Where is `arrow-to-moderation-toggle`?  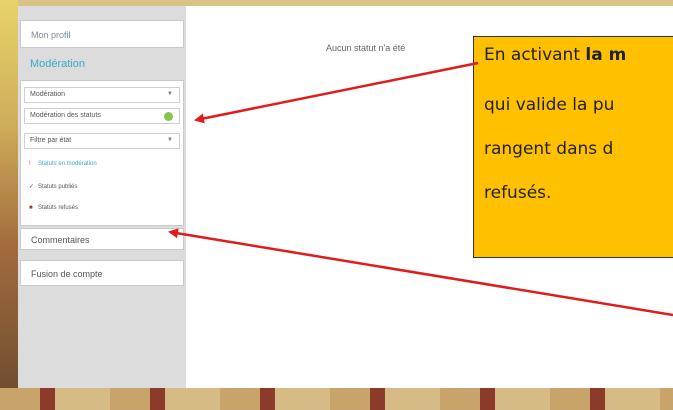 arrow-to-moderation-toggle is located at coordinates (336, 92).